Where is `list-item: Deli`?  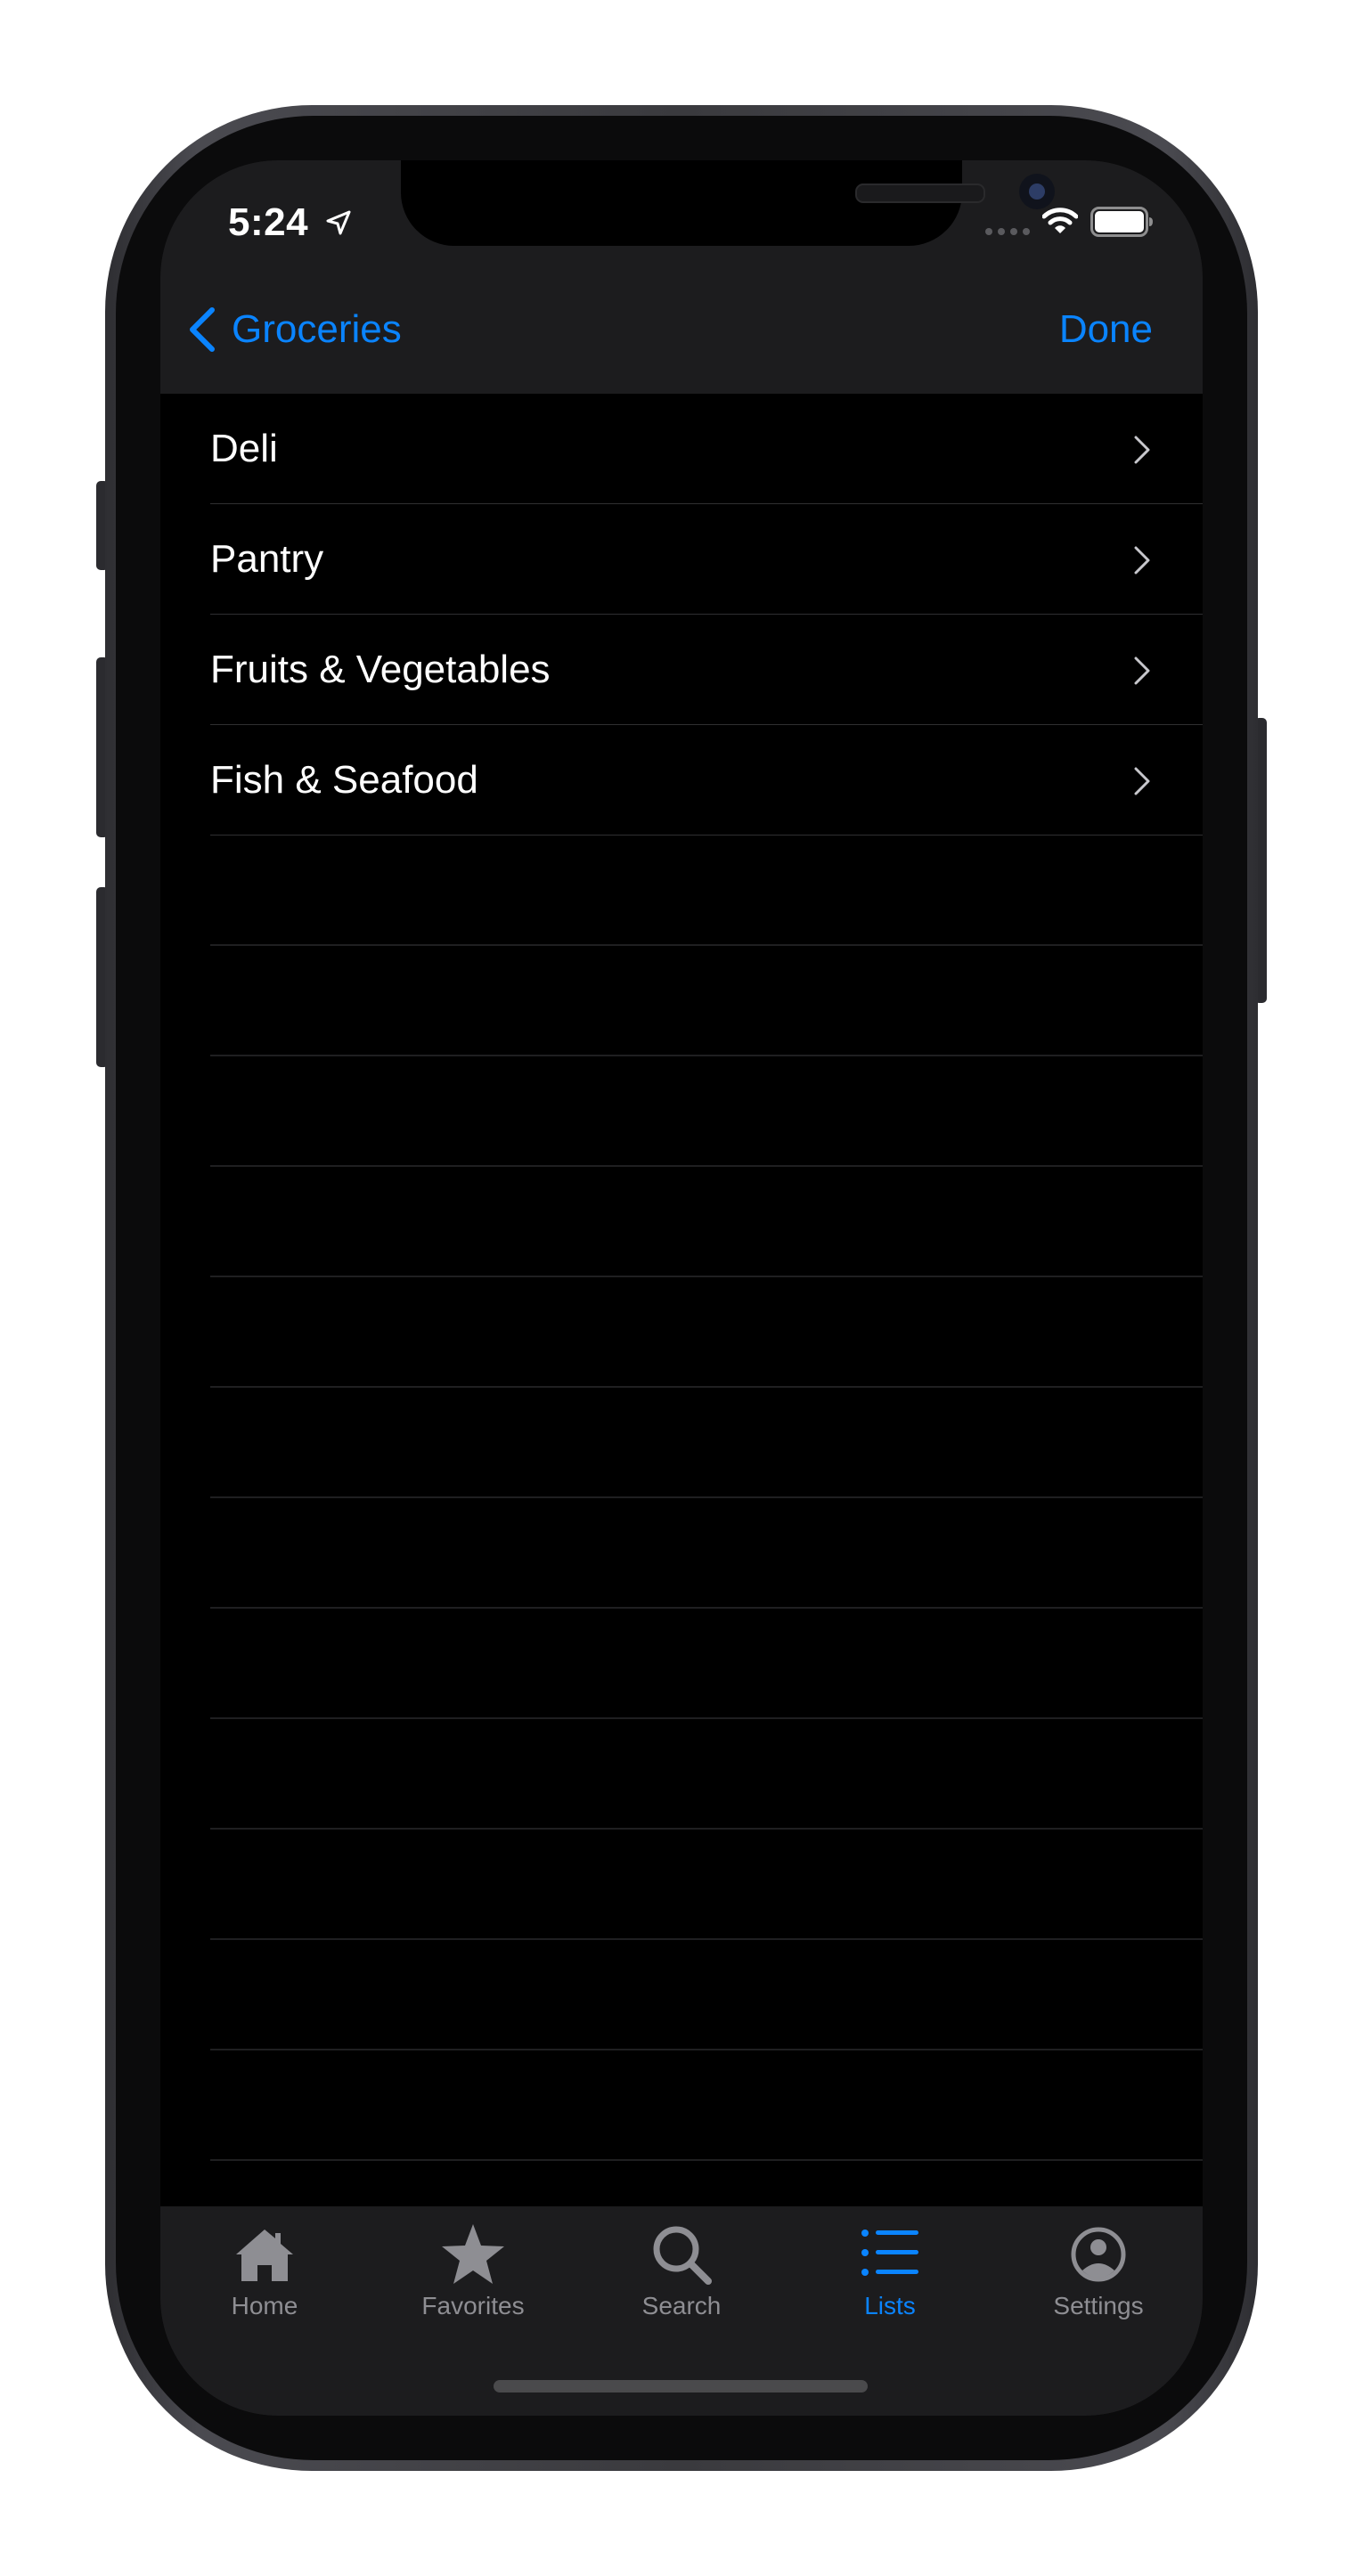
list-item: Deli is located at coordinates (706, 449).